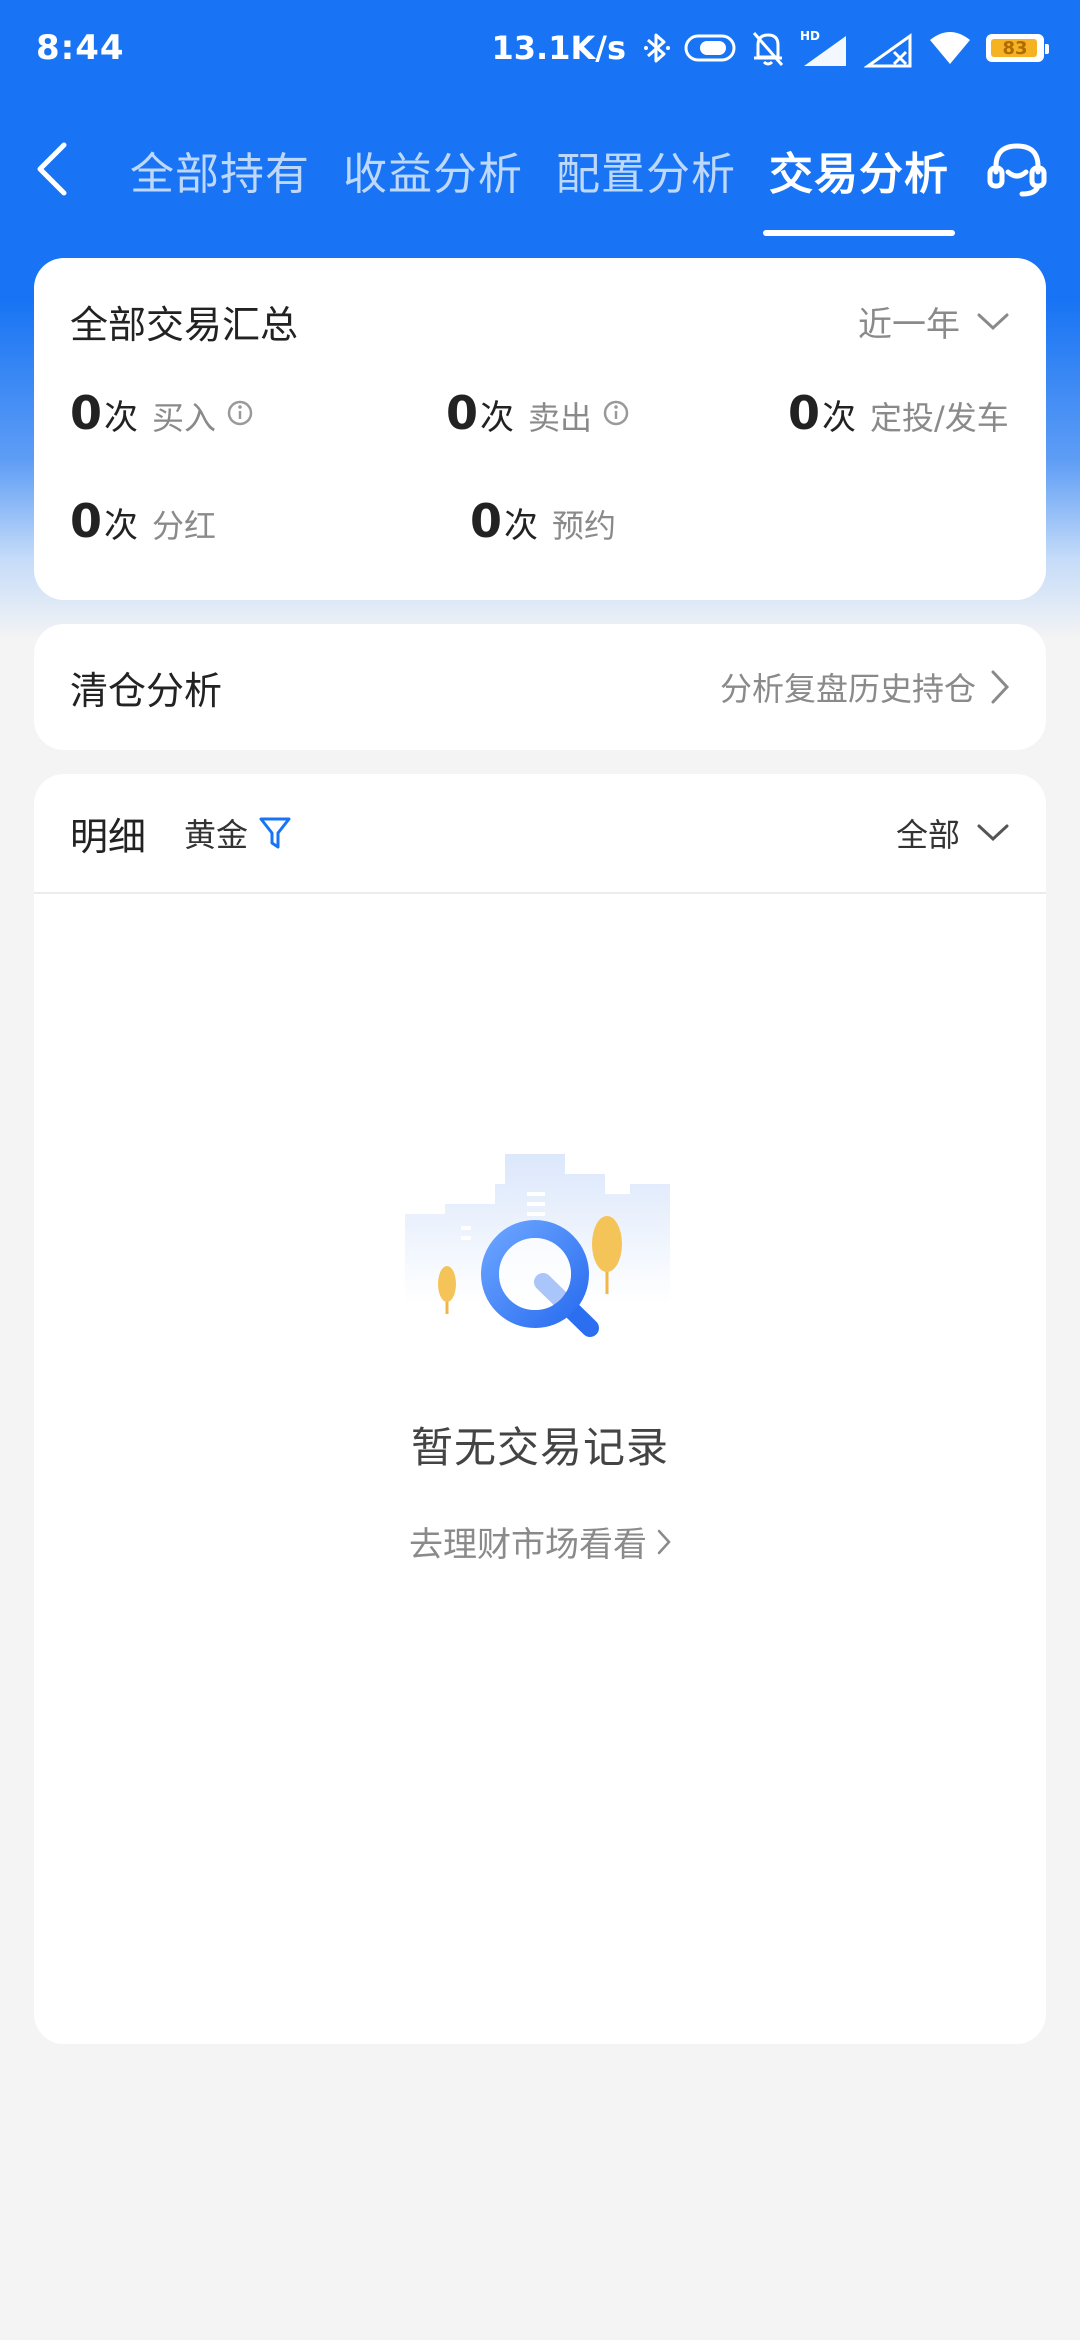 This screenshot has height=2340, width=1080. I want to click on stat-reservation: 0 次 预约, so click(543, 521).